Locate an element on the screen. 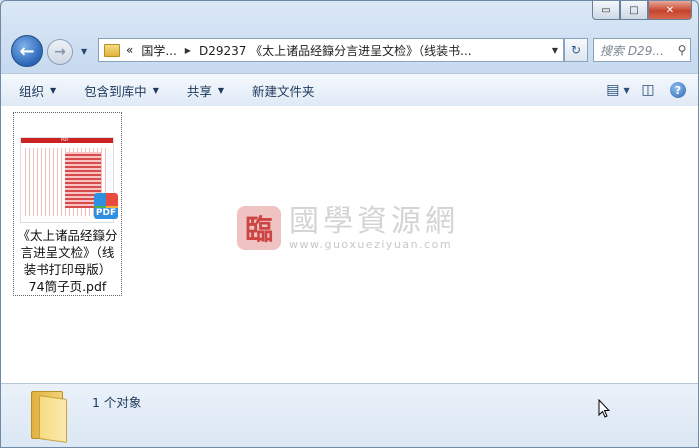  file-name-line: 言进呈文检》（线 is located at coordinates (67, 252).